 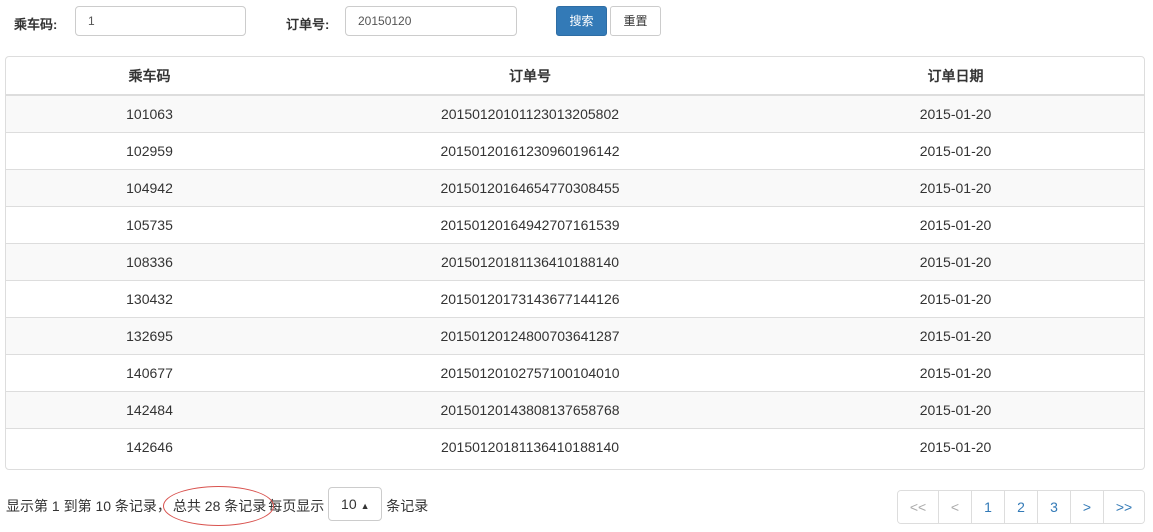 I want to click on cell-order: 20150120164942707161539, so click(x=530, y=225).